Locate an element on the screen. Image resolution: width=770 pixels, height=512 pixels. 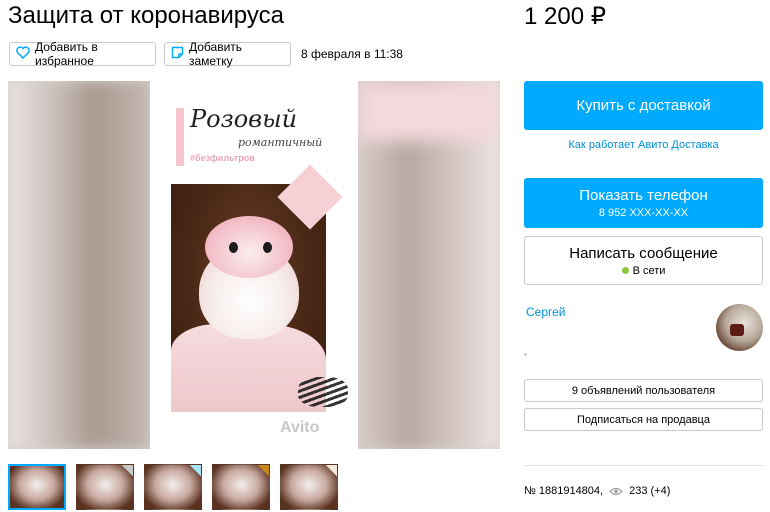
listing-title: Защита от коронавируса is located at coordinates (146, 15).